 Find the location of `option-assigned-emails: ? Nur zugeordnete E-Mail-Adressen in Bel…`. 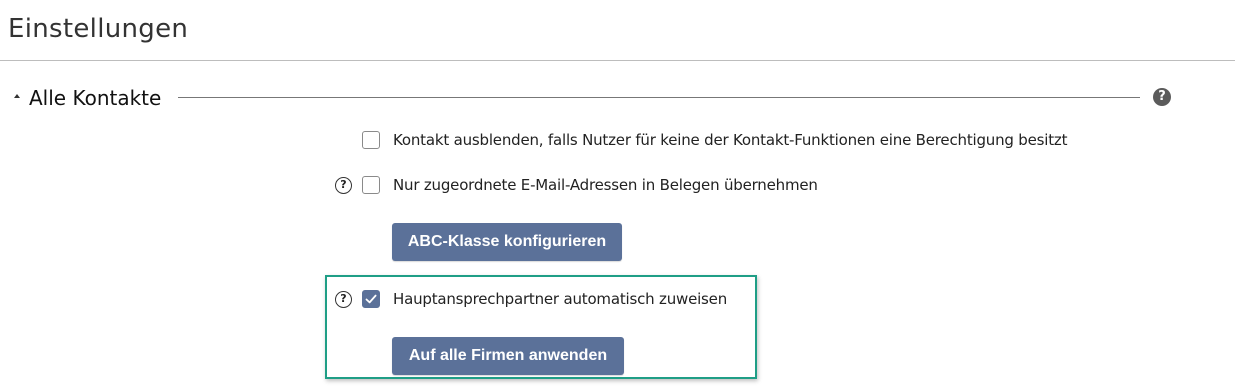

option-assigned-emails: ? Nur zugeordnete E-Mail-Adressen in Bel… is located at coordinates (585, 186).